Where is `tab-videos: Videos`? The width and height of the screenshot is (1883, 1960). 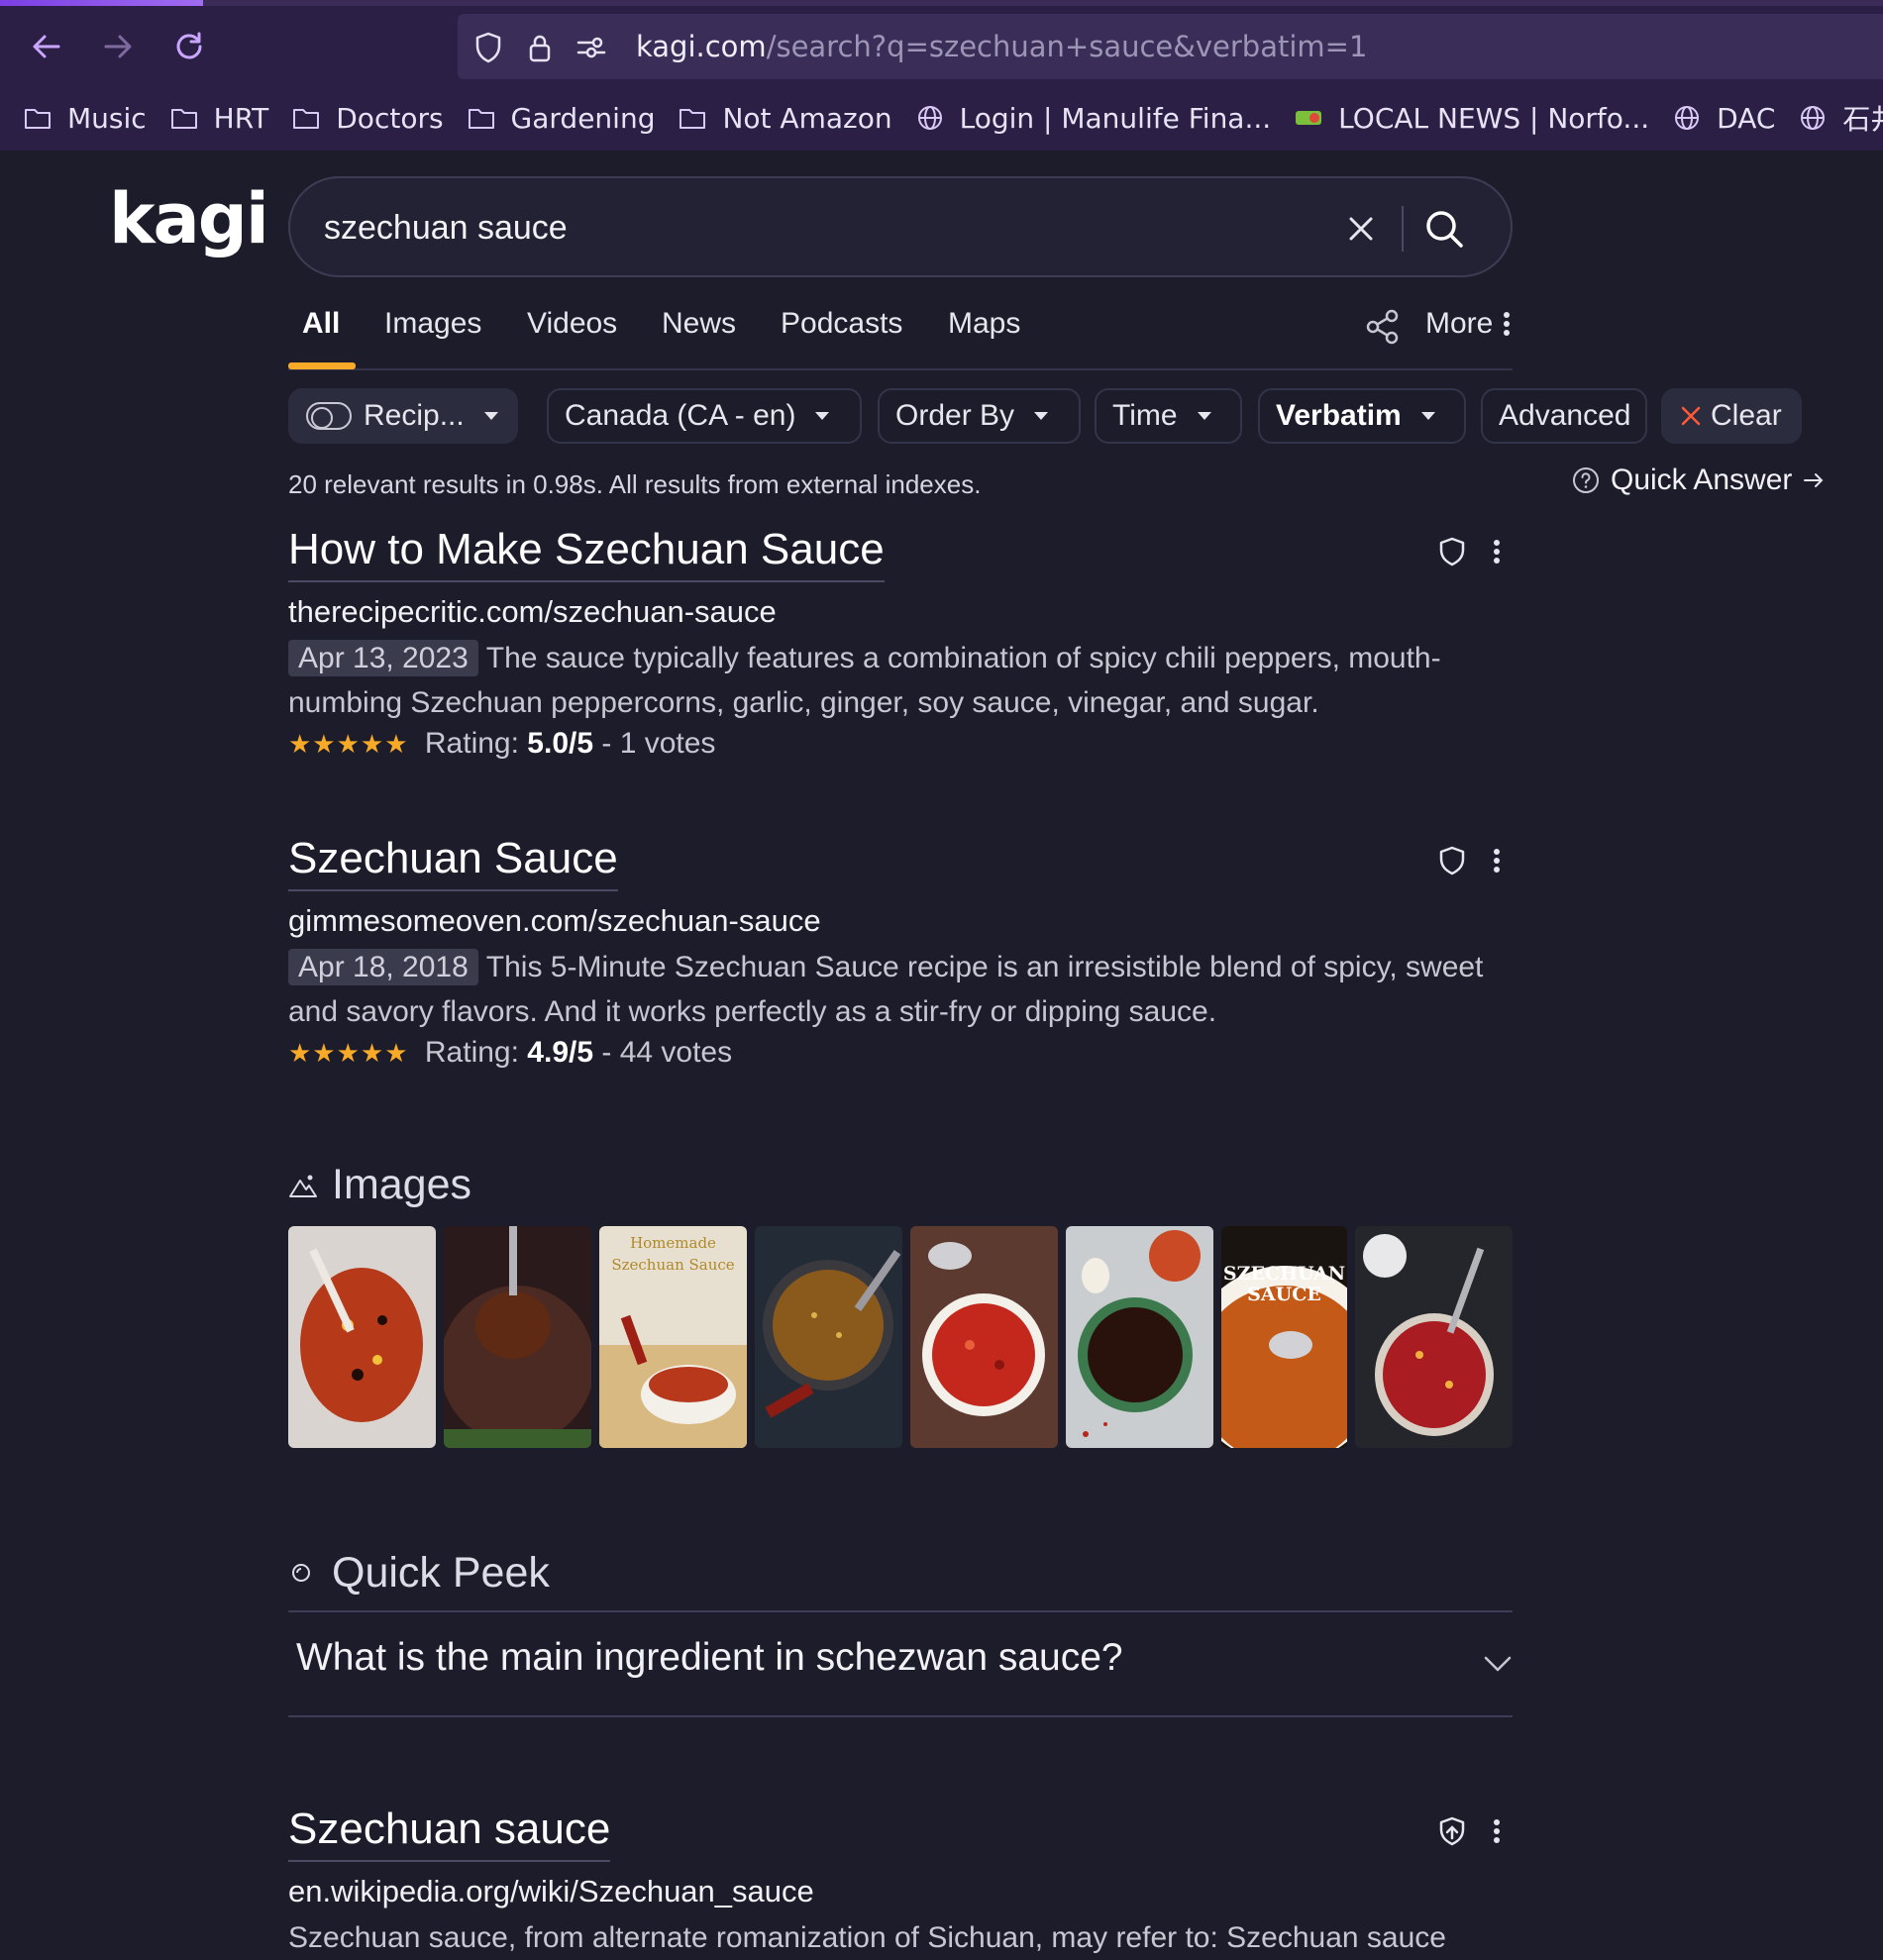 tab-videos: Videos is located at coordinates (572, 324).